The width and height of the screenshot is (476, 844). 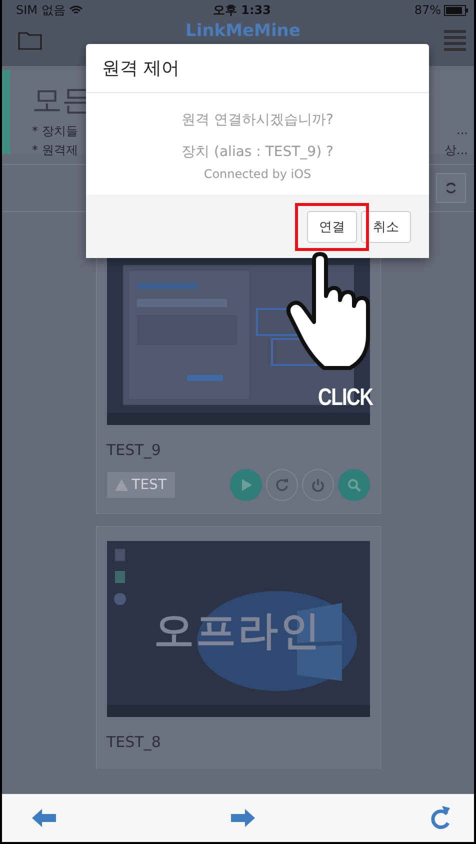 What do you see at coordinates (257, 174) in the screenshot?
I see `connection-note: Connected by iOS` at bounding box center [257, 174].